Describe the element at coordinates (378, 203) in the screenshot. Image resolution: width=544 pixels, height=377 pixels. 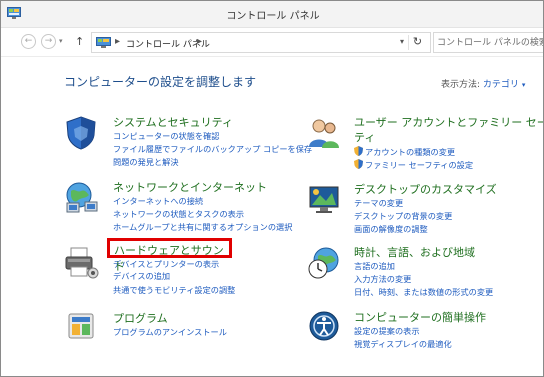
I see `link-change-theme: テーマの変更` at that location.